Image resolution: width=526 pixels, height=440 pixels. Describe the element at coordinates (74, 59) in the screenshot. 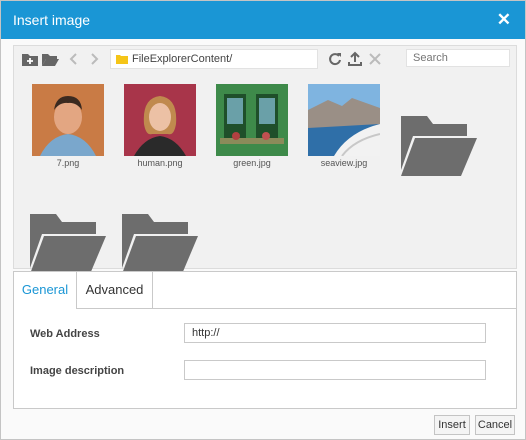

I see `back-icon` at that location.